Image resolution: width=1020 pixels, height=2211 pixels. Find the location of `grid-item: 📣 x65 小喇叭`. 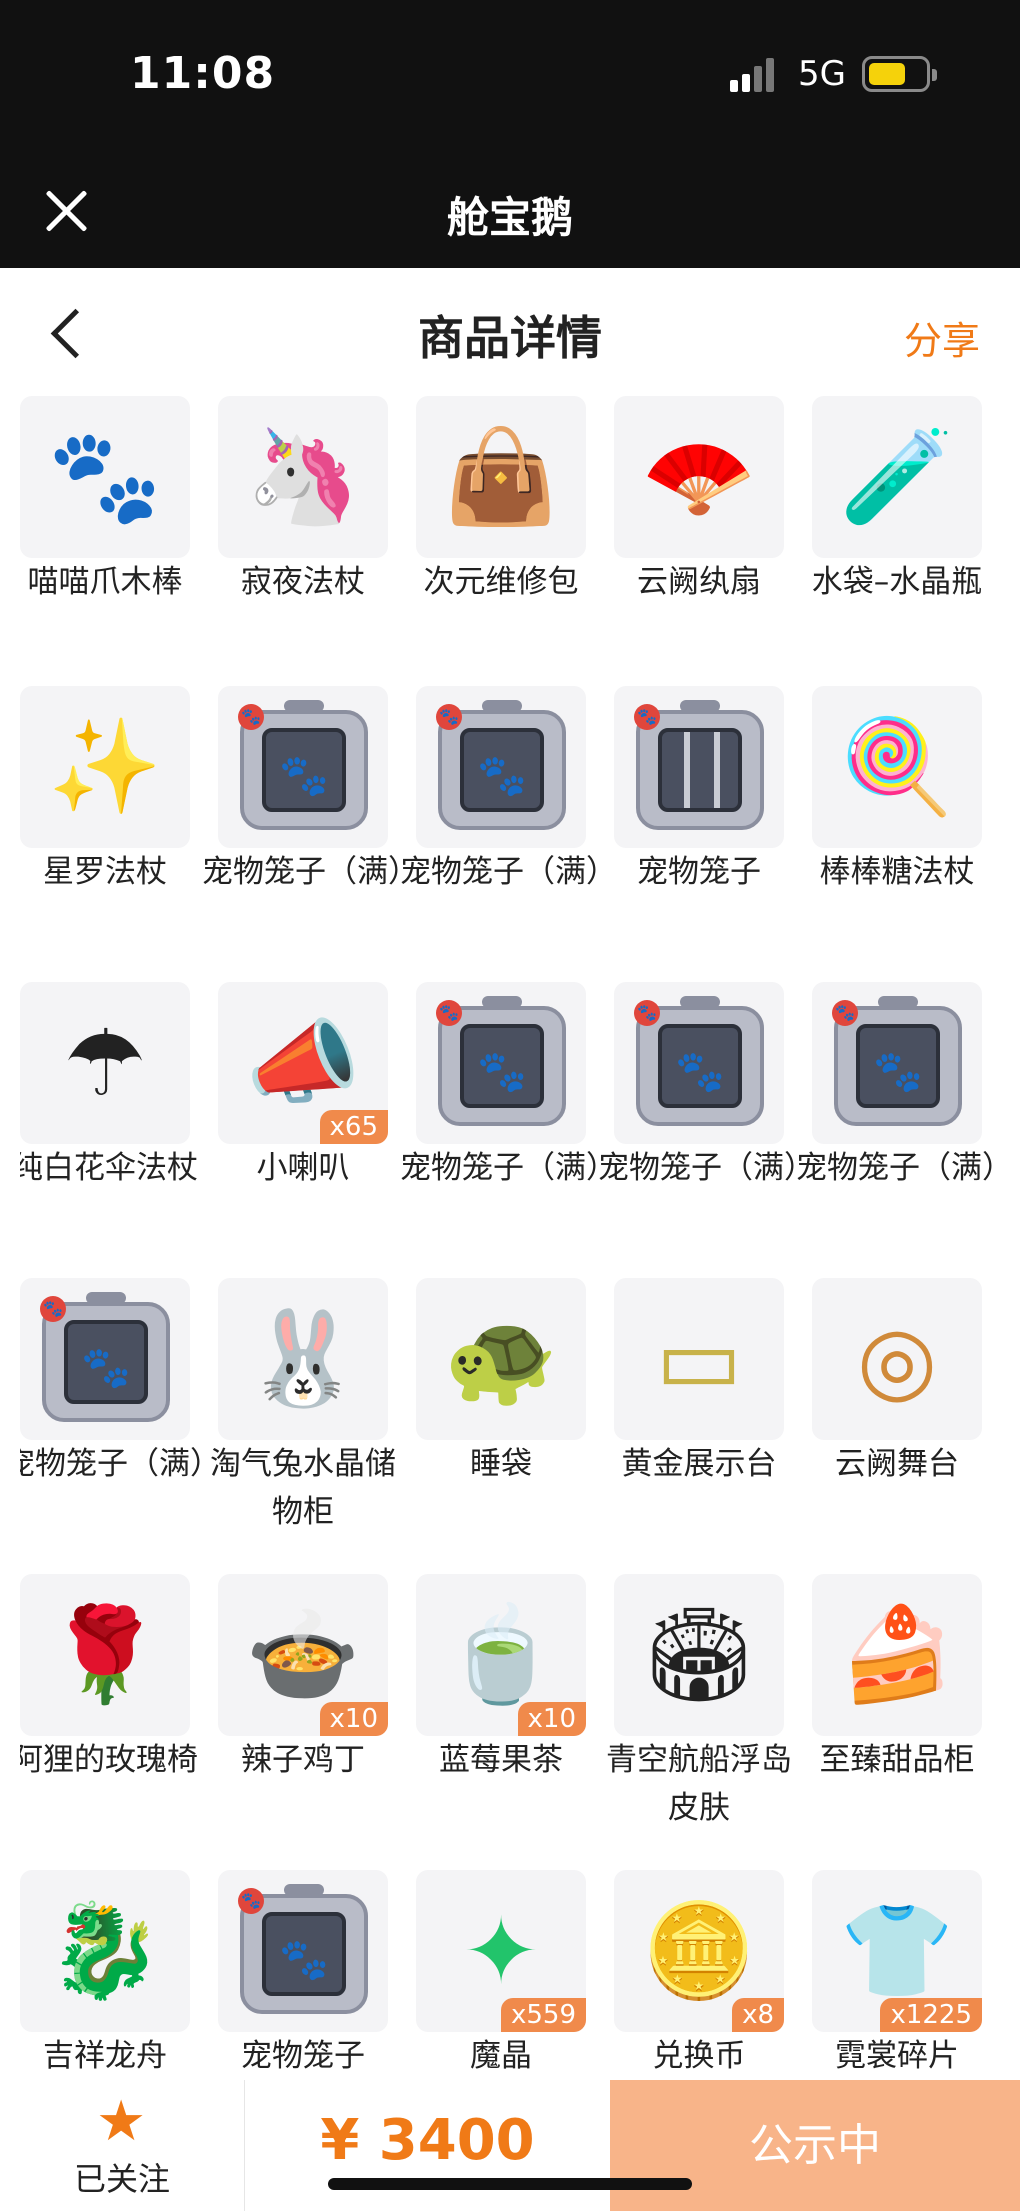

grid-item: 📣 x65 小喇叭 is located at coordinates (303, 1127).